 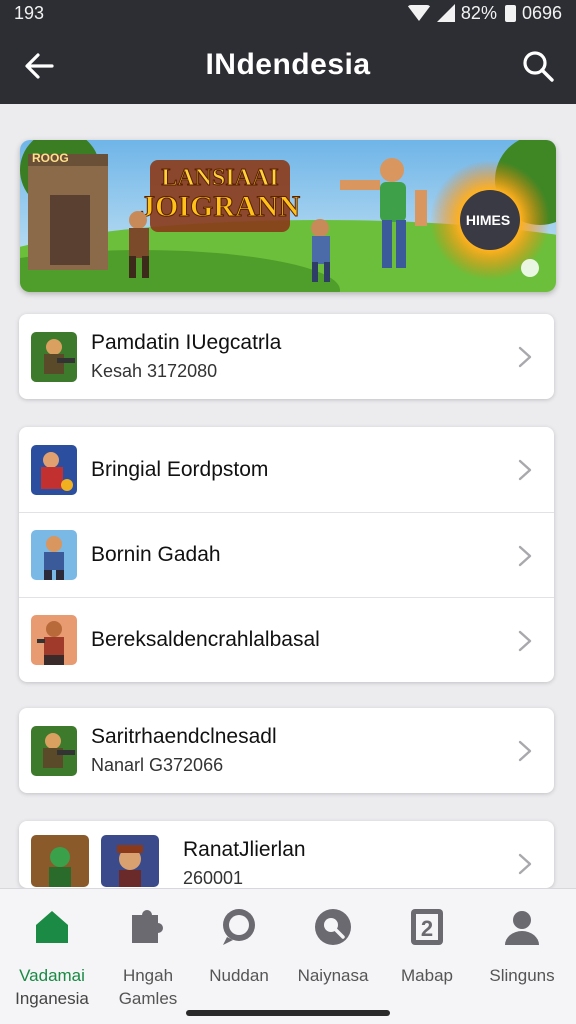 I want to click on nav-label: Nuddan, so click(x=239, y=975).